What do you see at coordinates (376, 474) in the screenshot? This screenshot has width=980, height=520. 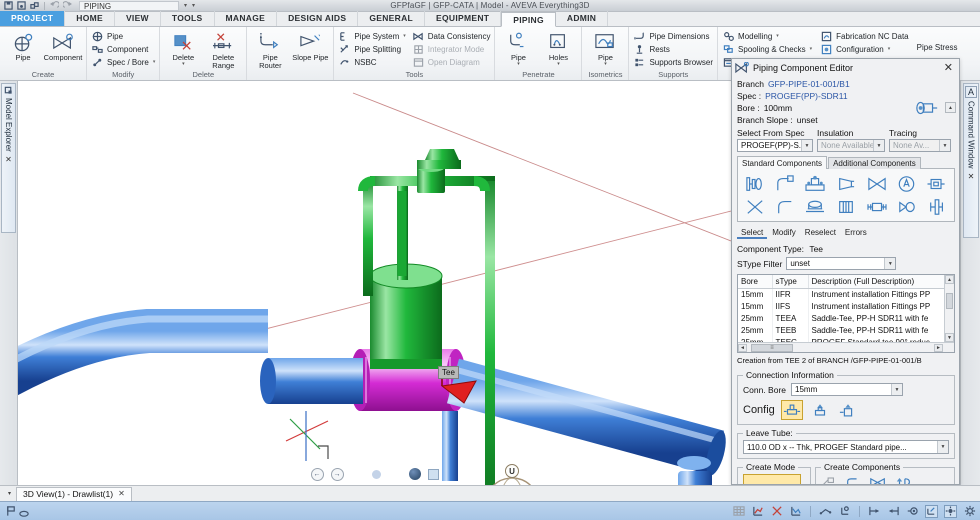 I see `view-dot-indicator` at bounding box center [376, 474].